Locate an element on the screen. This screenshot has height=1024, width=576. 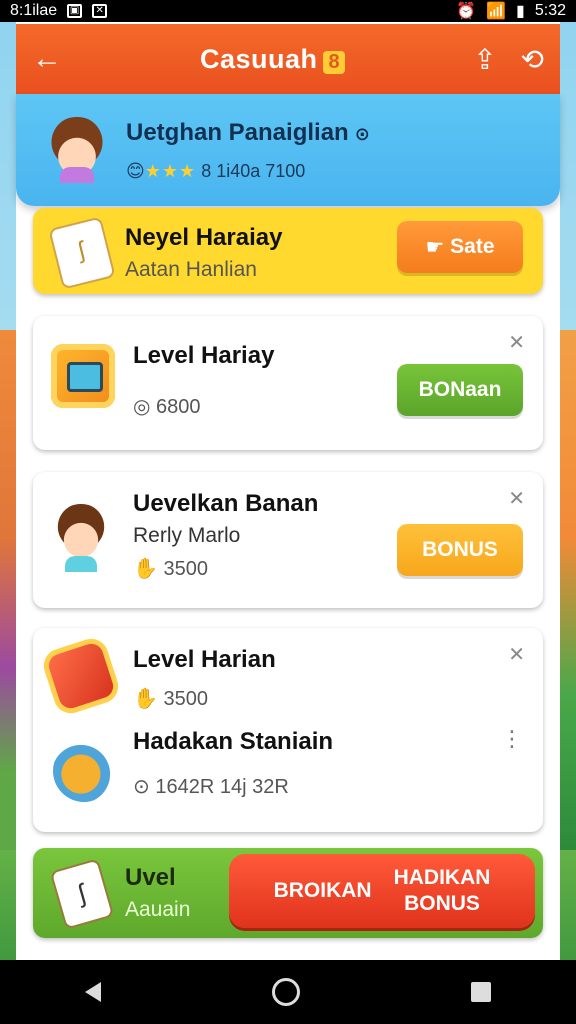
more-options-icon: ⋮ is located at coordinates (512, 739).